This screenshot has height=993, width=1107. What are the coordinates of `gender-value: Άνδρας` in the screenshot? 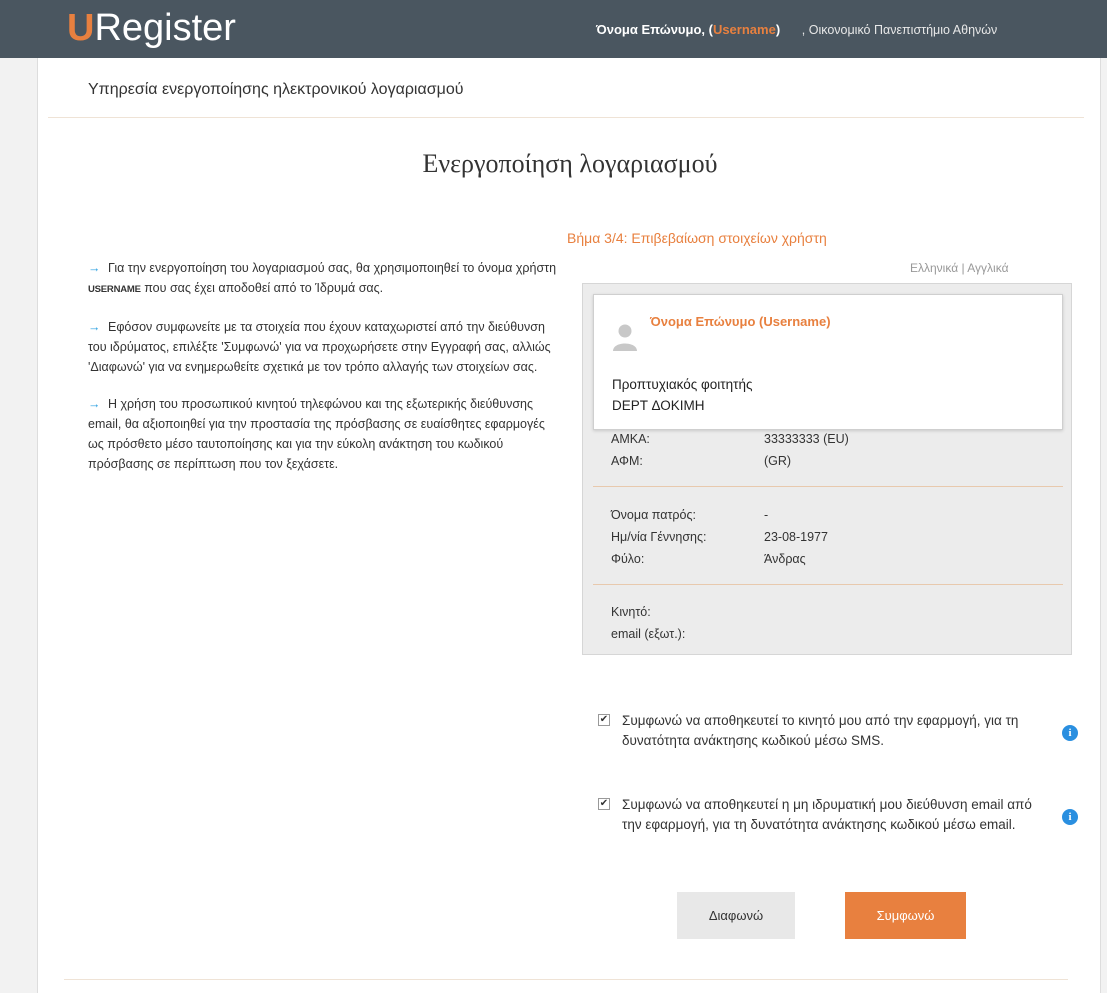 It's located at (785, 559).